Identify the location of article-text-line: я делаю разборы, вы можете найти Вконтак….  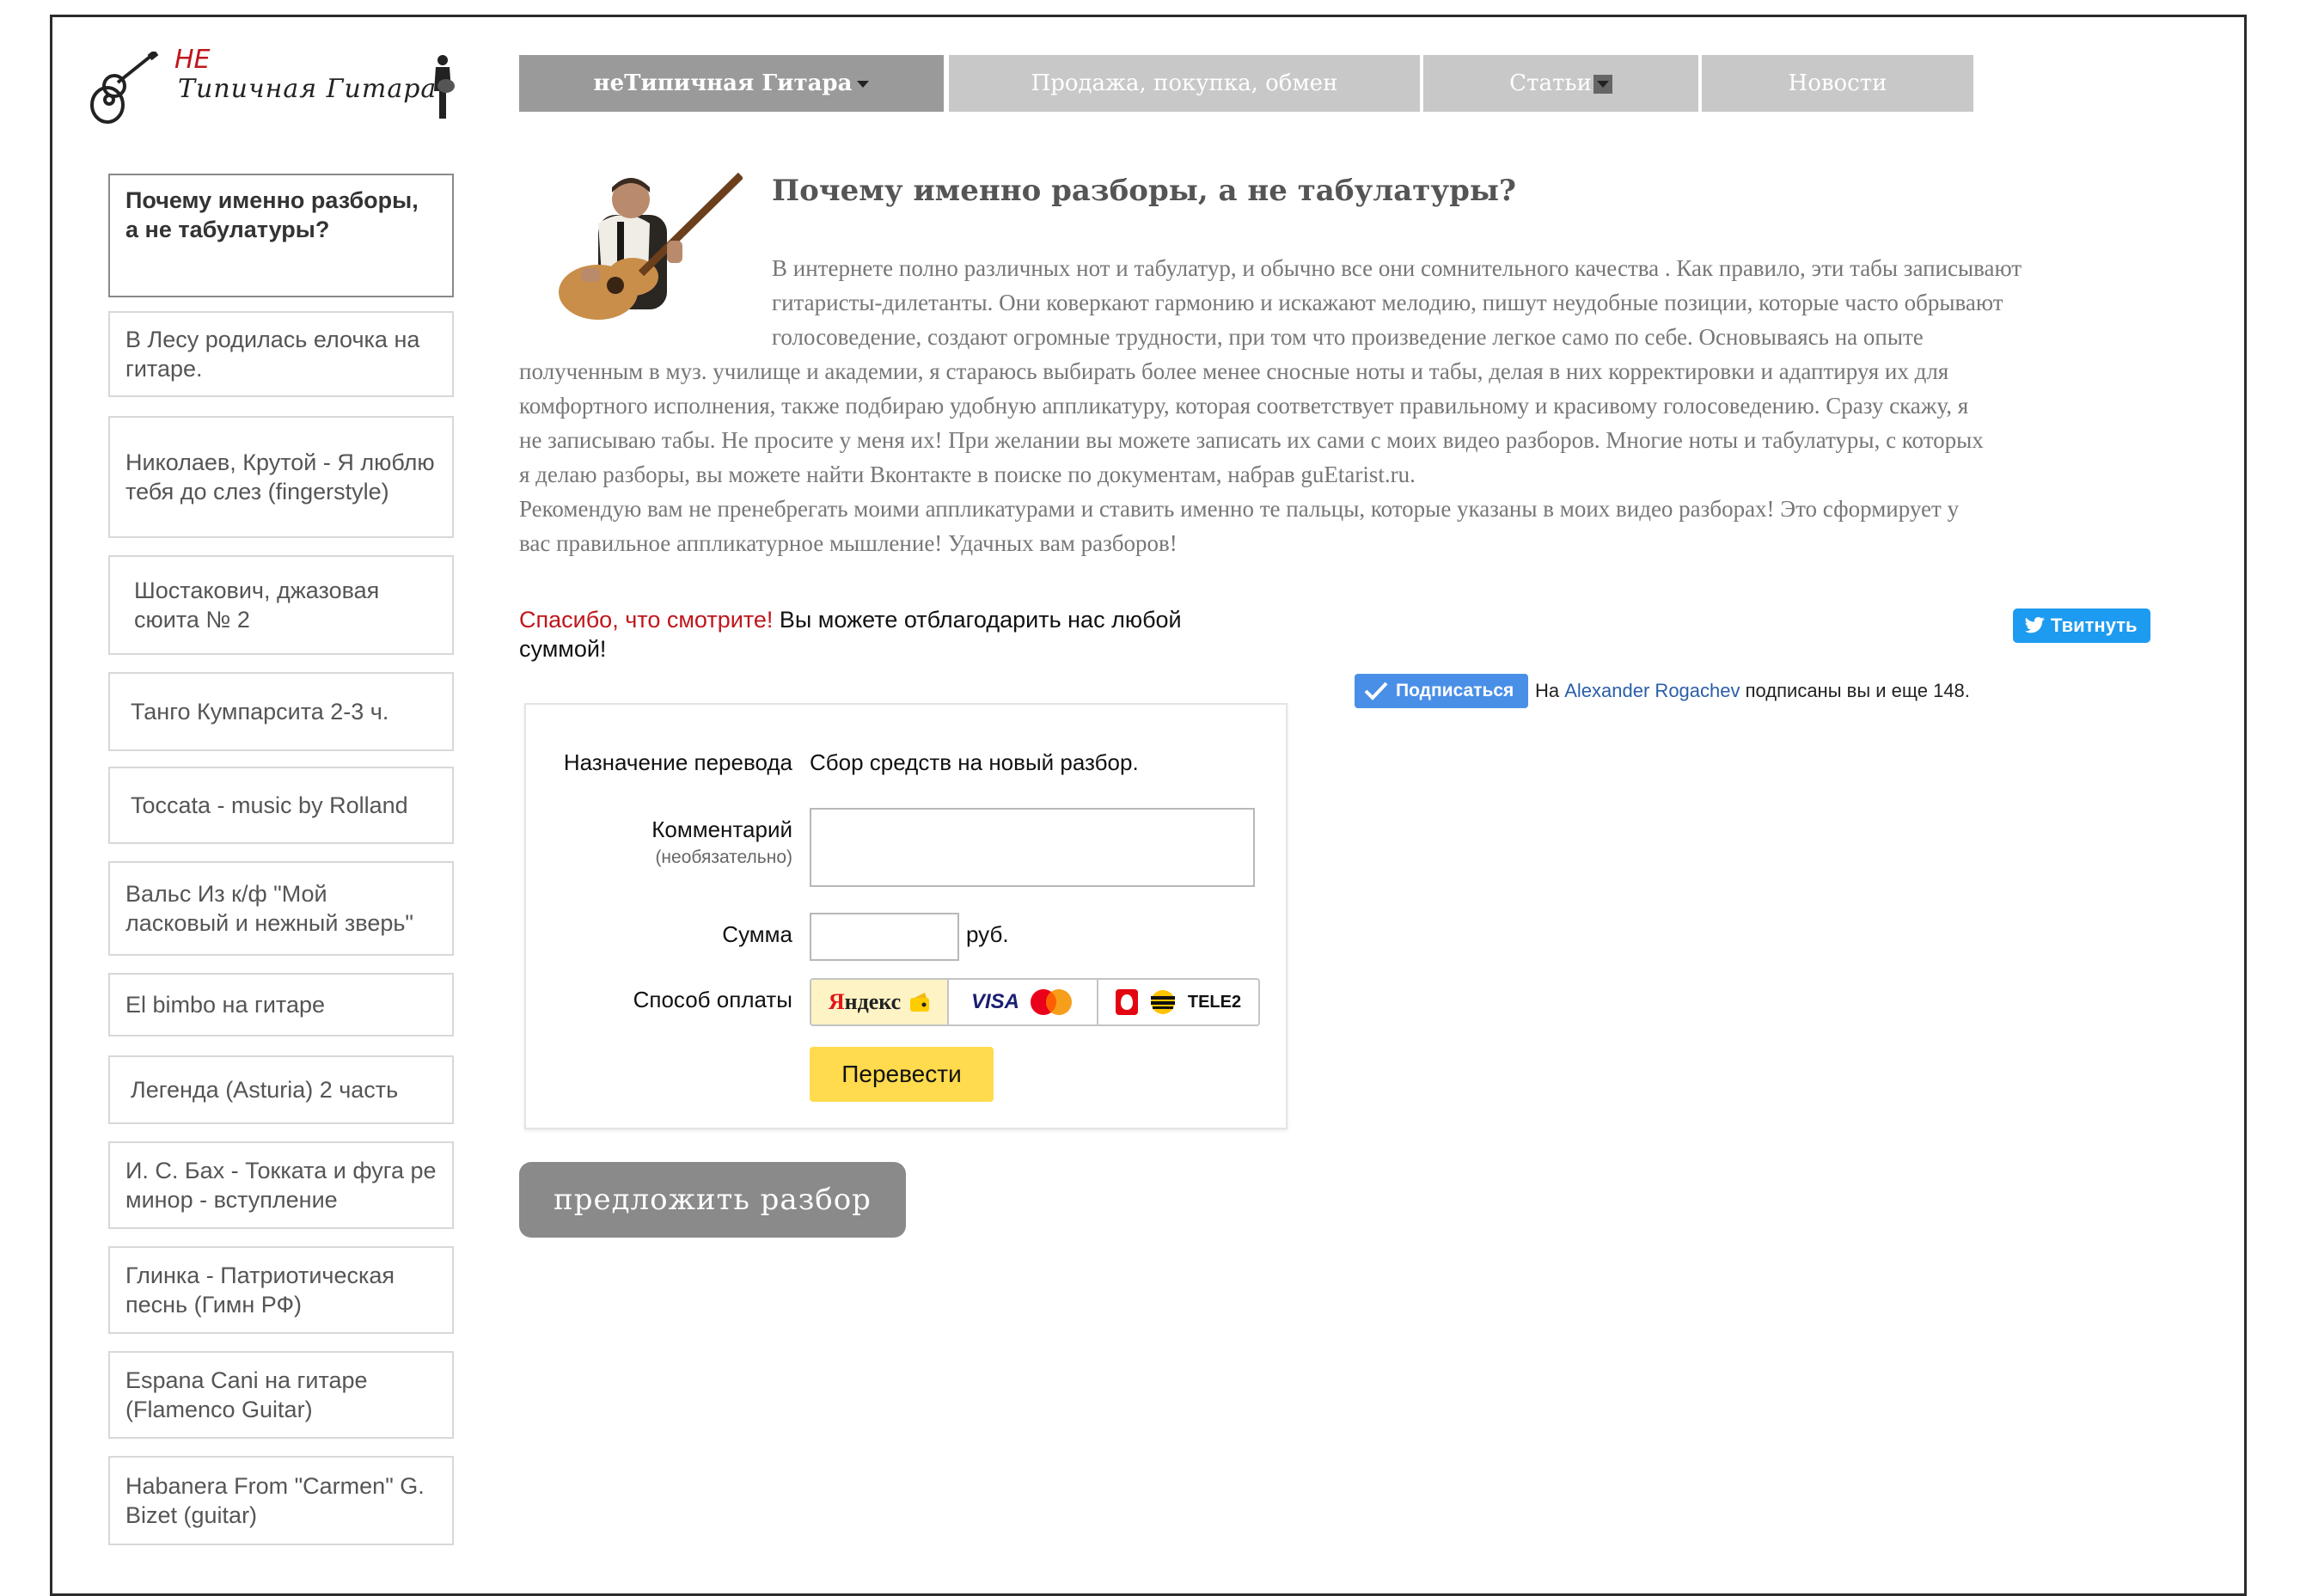
(967, 474).